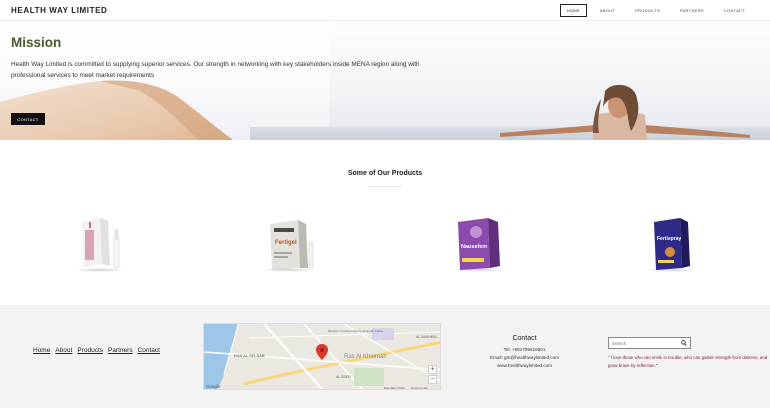  I want to click on map-label-ras-al-khaimah: Ras Al Khaimah, so click(365, 357).